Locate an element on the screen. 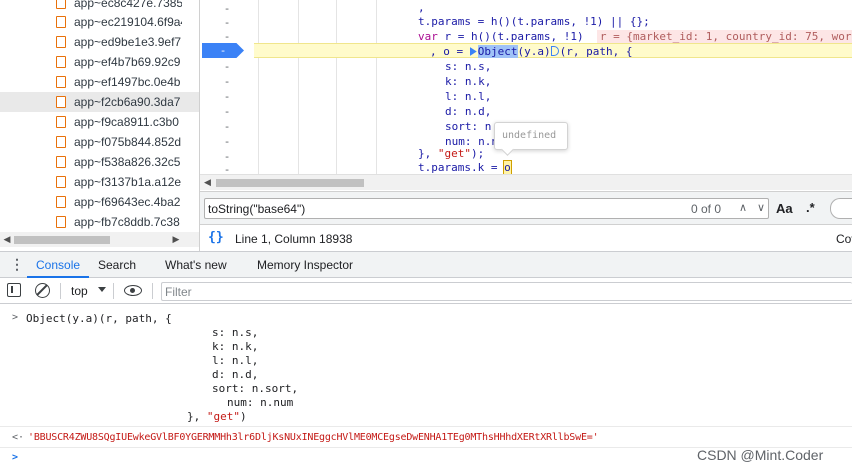 The width and height of the screenshot is (852, 471). file-tree-item: app~f9ca8911.c3b0 is located at coordinates (99, 122).